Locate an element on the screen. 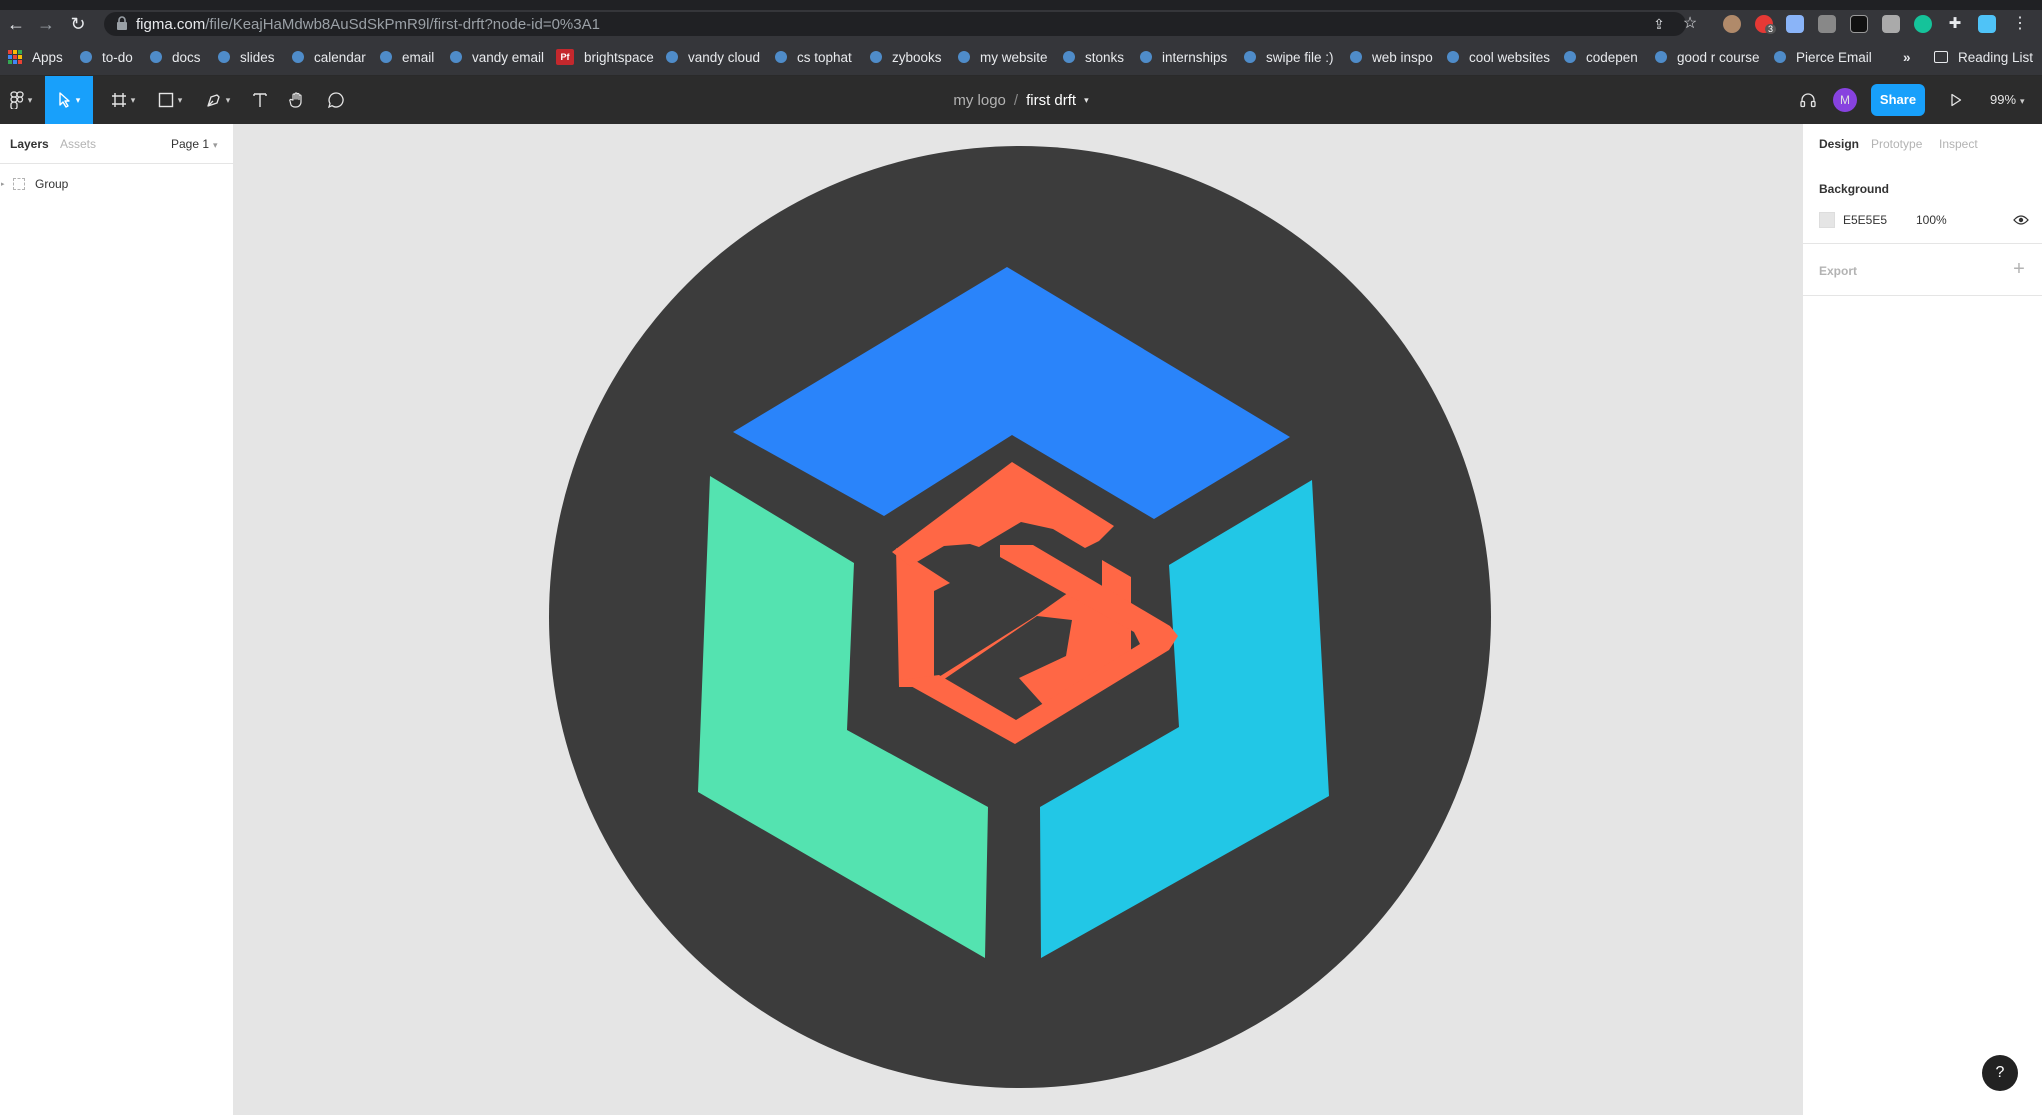  main-menu-button: ▾ is located at coordinates (21, 100).